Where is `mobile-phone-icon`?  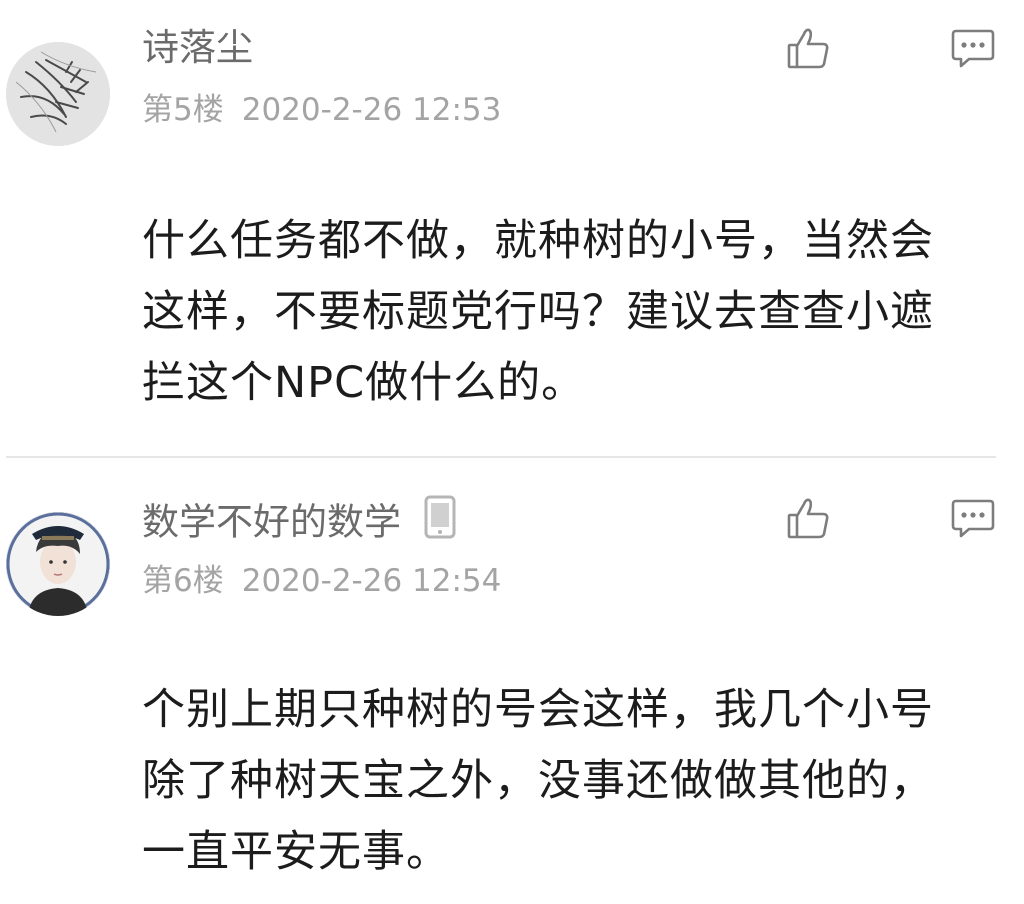 mobile-phone-icon is located at coordinates (440, 520).